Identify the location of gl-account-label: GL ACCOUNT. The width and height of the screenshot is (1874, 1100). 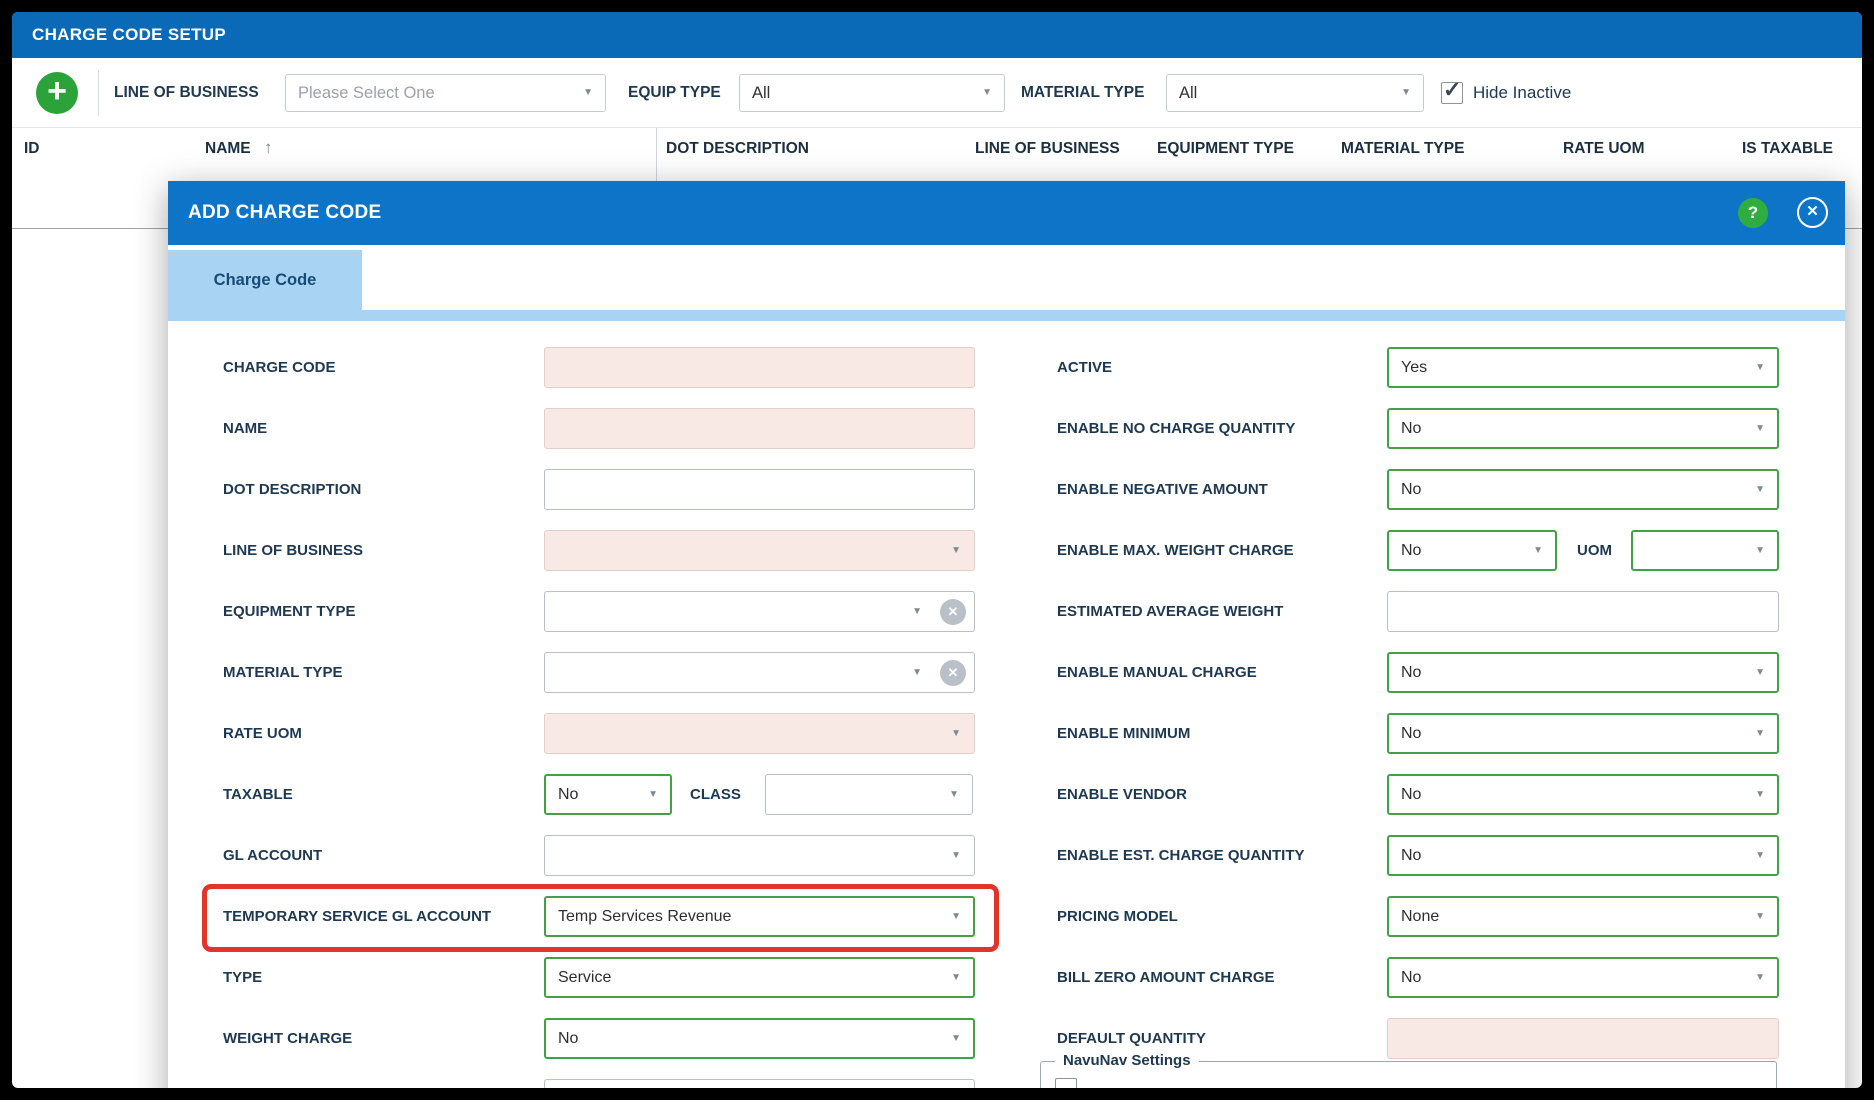
(273, 855).